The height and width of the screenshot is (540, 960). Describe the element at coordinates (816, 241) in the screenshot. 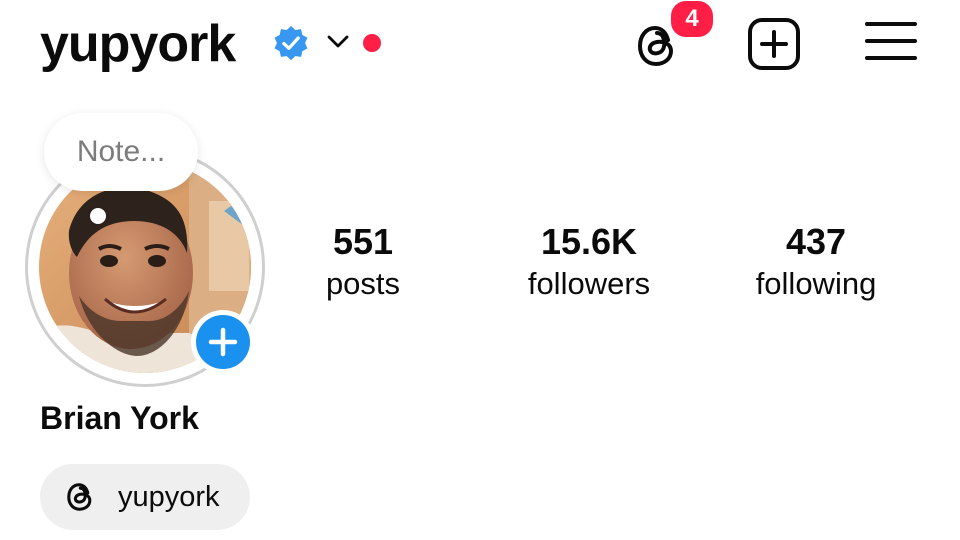

I see `stat-value: 437` at that location.